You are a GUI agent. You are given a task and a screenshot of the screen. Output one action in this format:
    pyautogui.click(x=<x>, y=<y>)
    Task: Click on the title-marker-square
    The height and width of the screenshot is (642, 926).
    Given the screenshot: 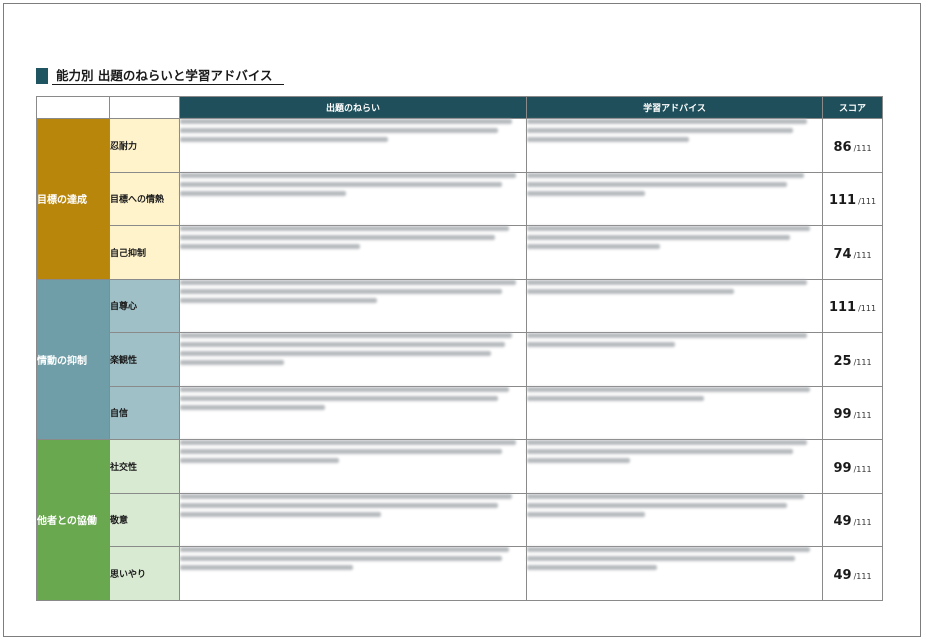 What is the action you would take?
    pyautogui.click(x=42, y=76)
    